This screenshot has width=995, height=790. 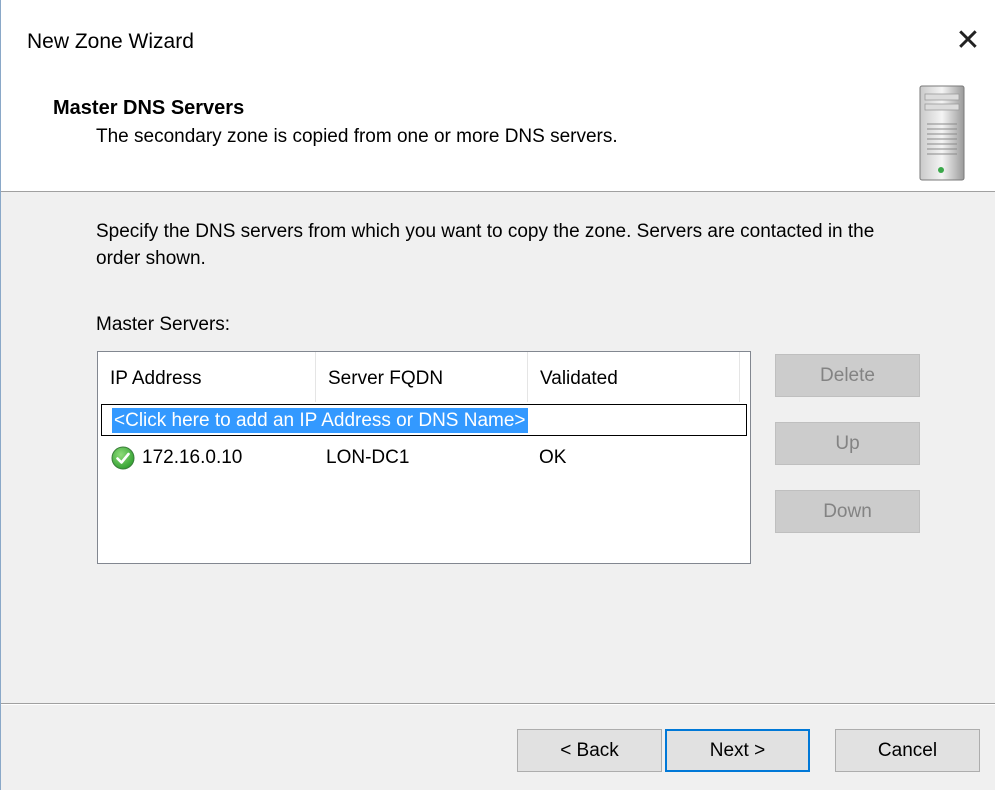 What do you see at coordinates (634, 377) in the screenshot?
I see `column-header-validated: Validated` at bounding box center [634, 377].